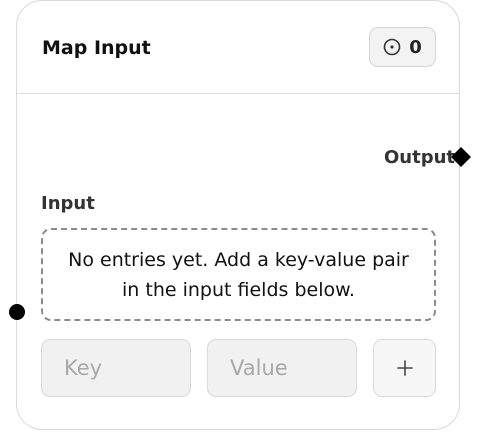  What do you see at coordinates (96, 48) in the screenshot?
I see `node-title: Map Input` at bounding box center [96, 48].